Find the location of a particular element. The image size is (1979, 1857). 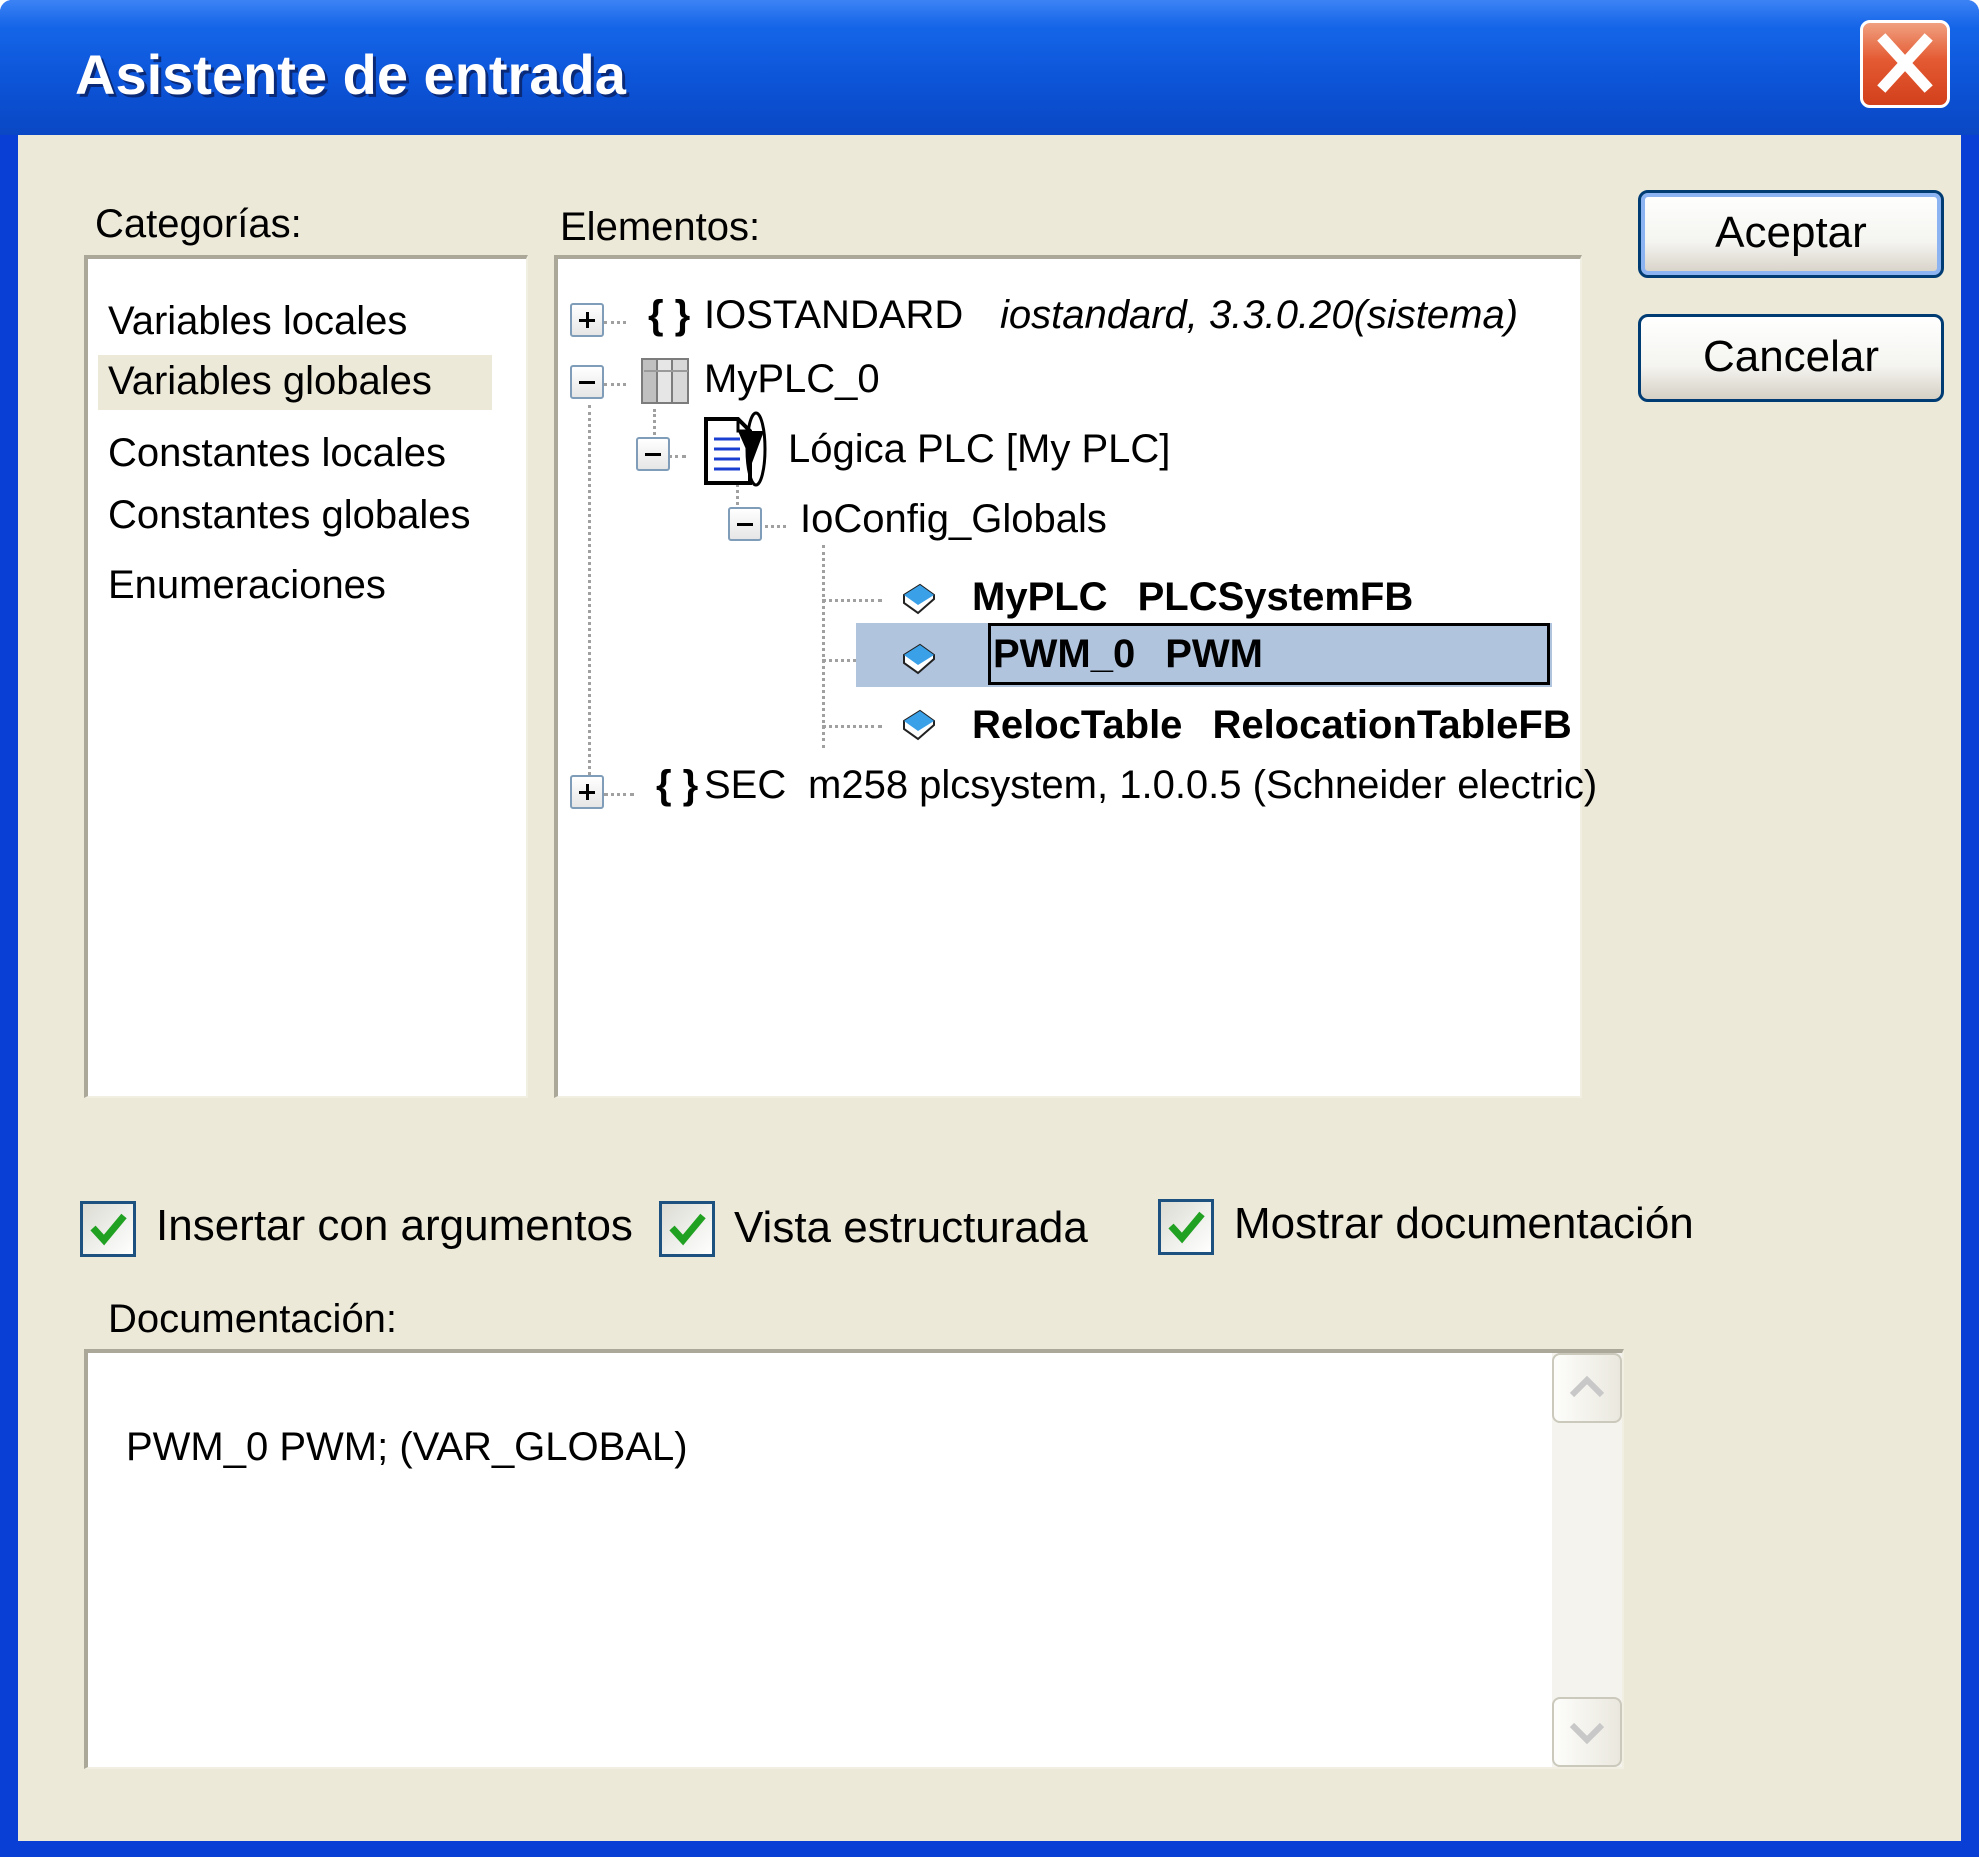

chevron-up-icon is located at coordinates (1587, 1386).